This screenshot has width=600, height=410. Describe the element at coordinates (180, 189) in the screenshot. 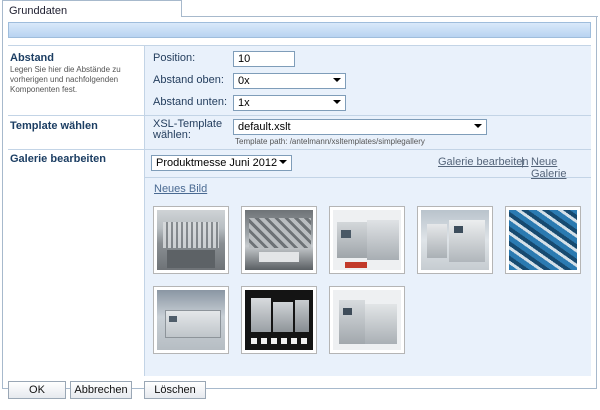

I see `new-image-link: Neues Bild` at that location.